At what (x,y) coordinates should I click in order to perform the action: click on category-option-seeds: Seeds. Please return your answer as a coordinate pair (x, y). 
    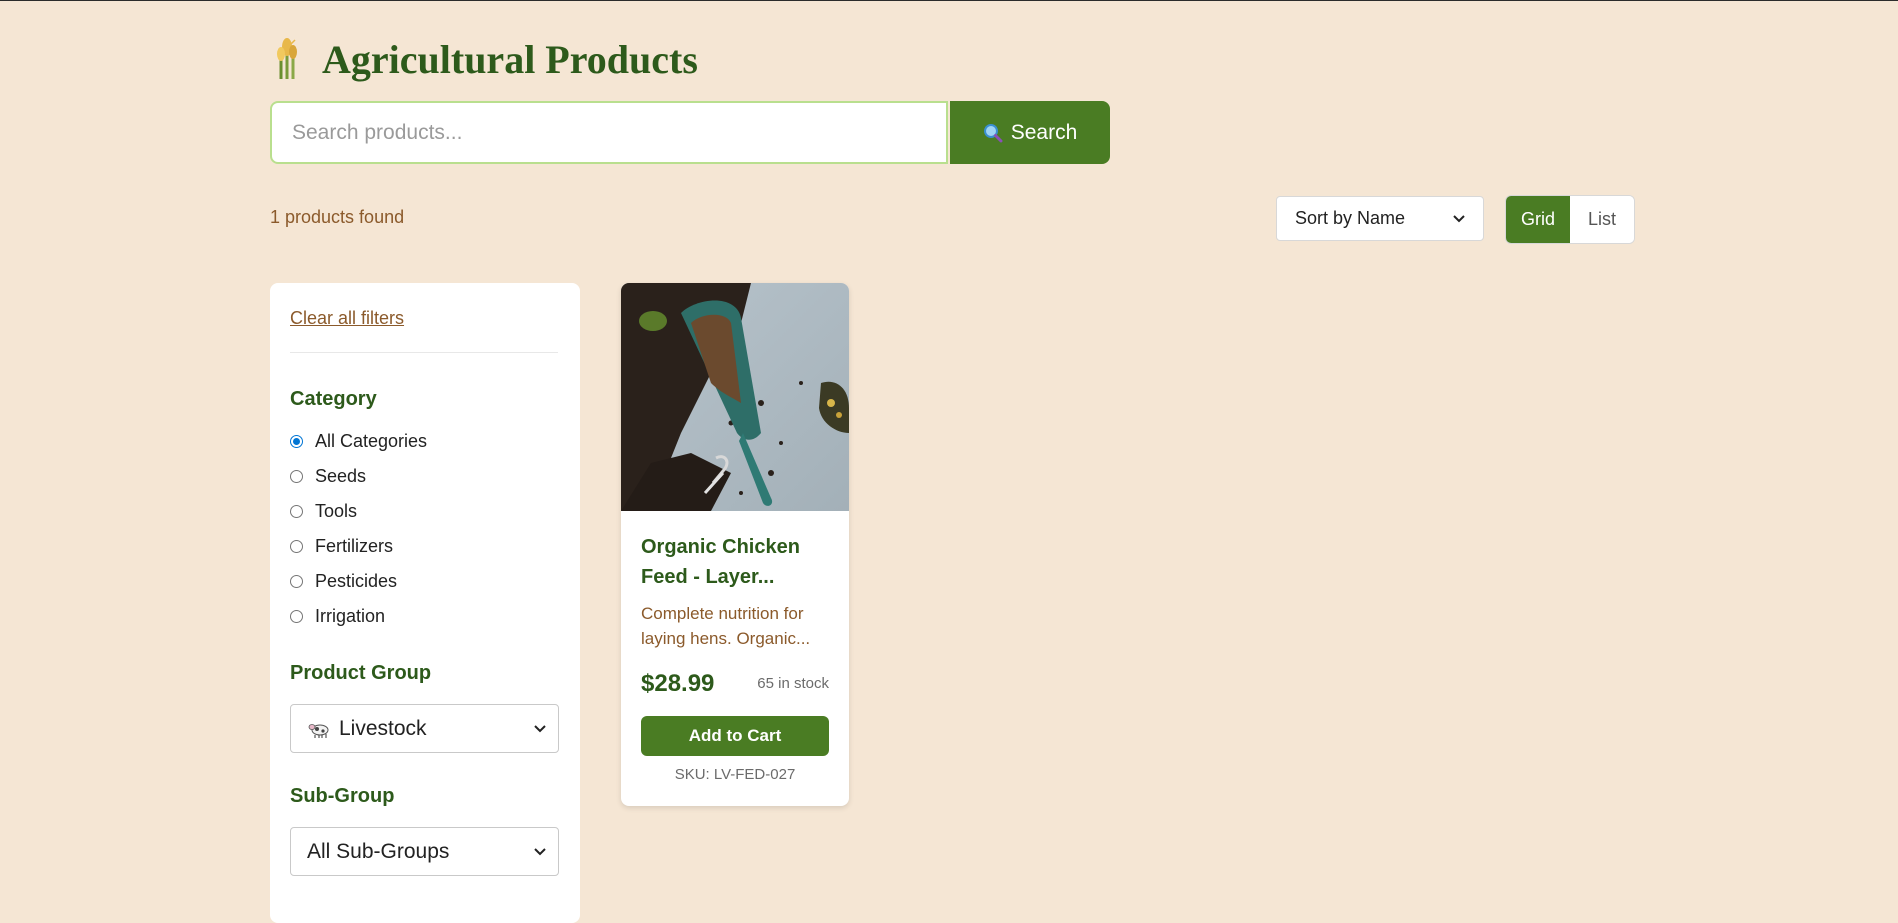
    Looking at the image, I should click on (328, 476).